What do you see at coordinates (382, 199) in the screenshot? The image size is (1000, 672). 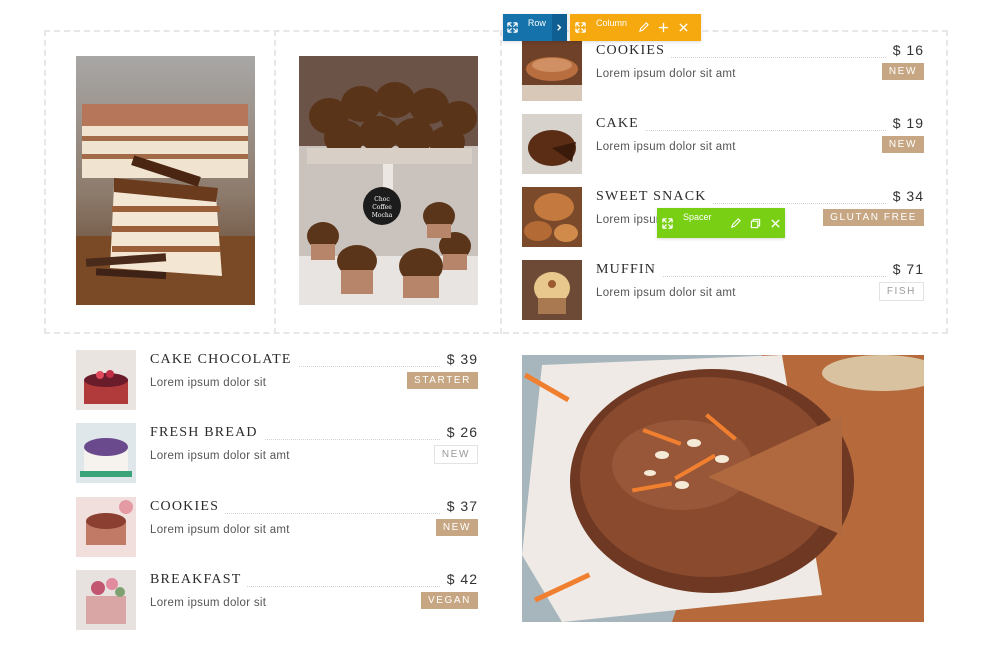 I see `stand-sign-text: Choc` at bounding box center [382, 199].